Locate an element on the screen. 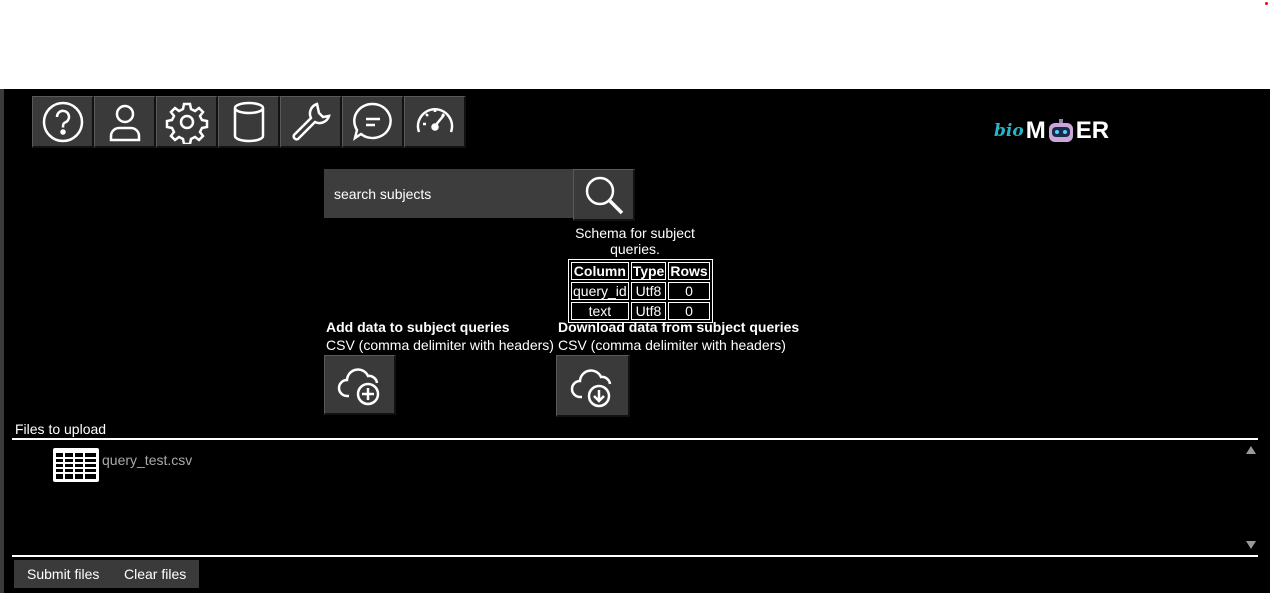 The width and height of the screenshot is (1270, 593). tools-button is located at coordinates (311, 122).